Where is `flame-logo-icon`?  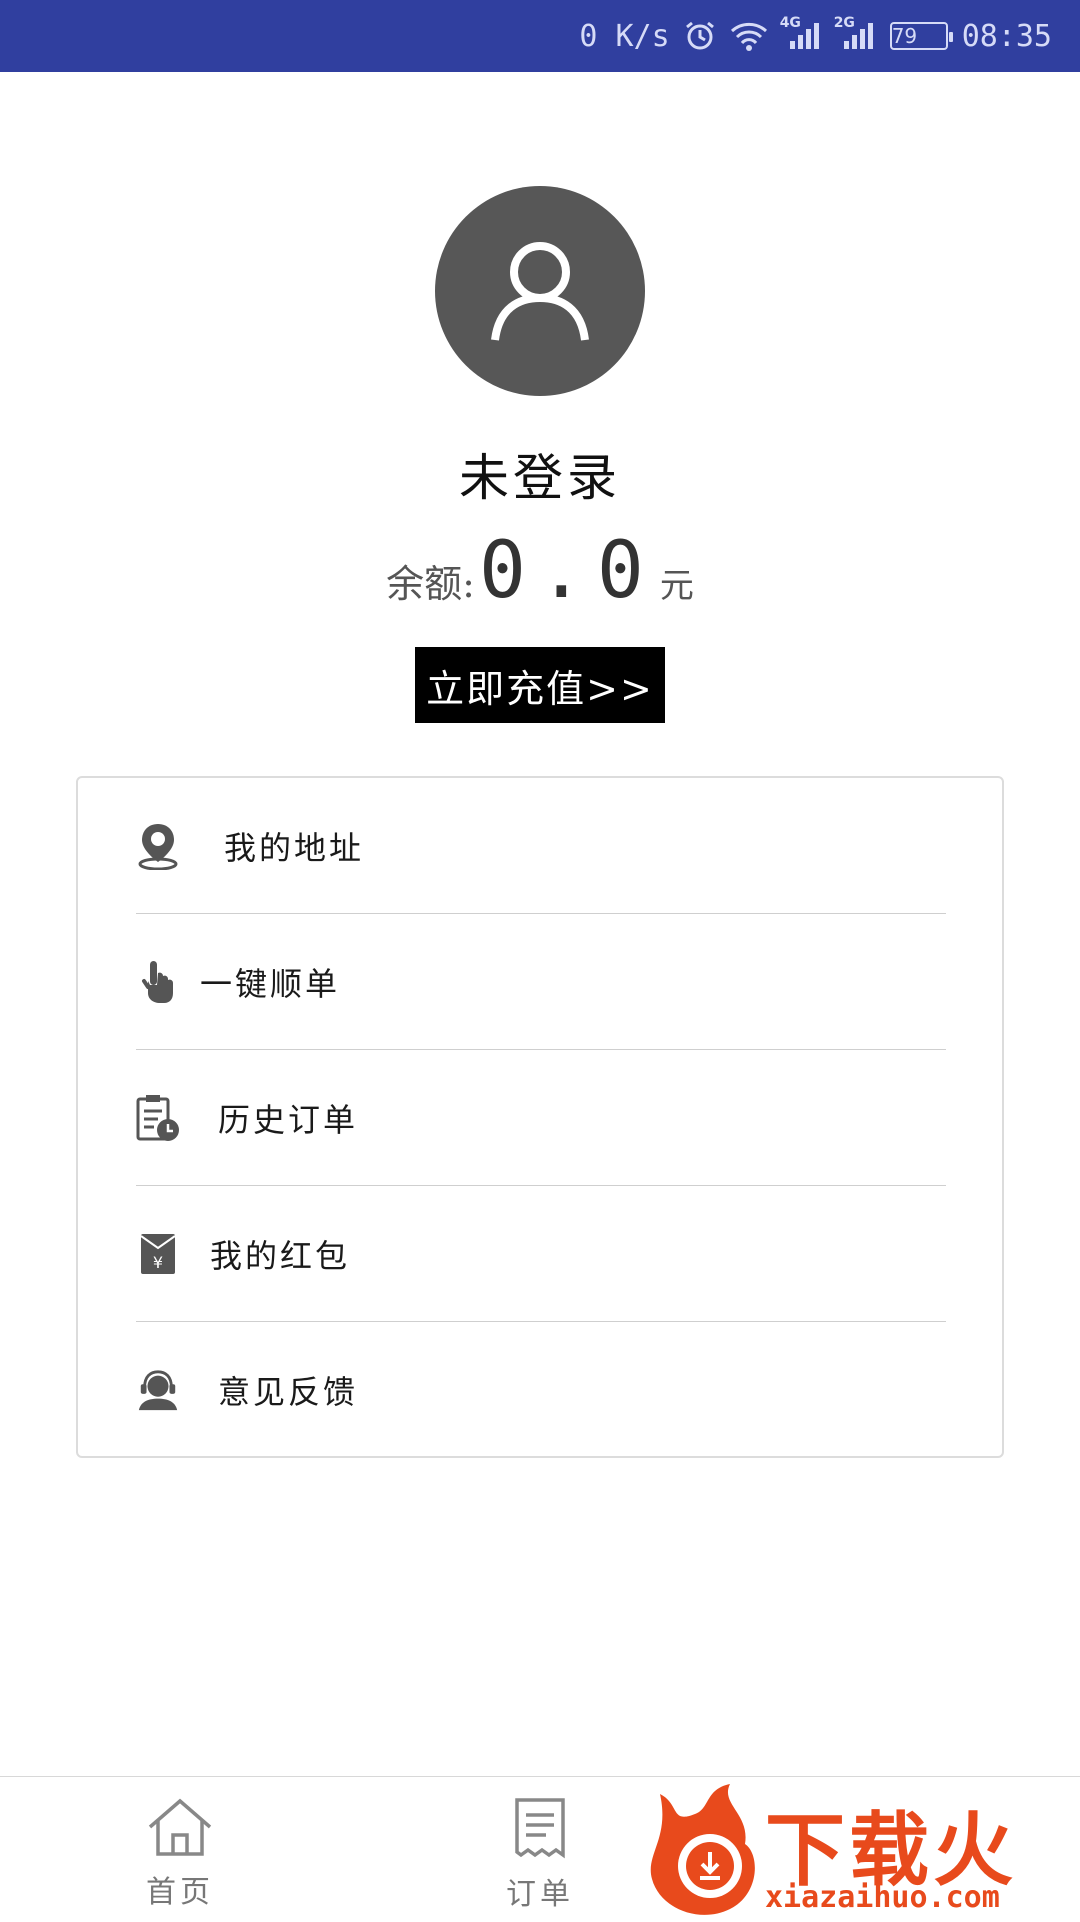
flame-logo-icon is located at coordinates (702, 1853).